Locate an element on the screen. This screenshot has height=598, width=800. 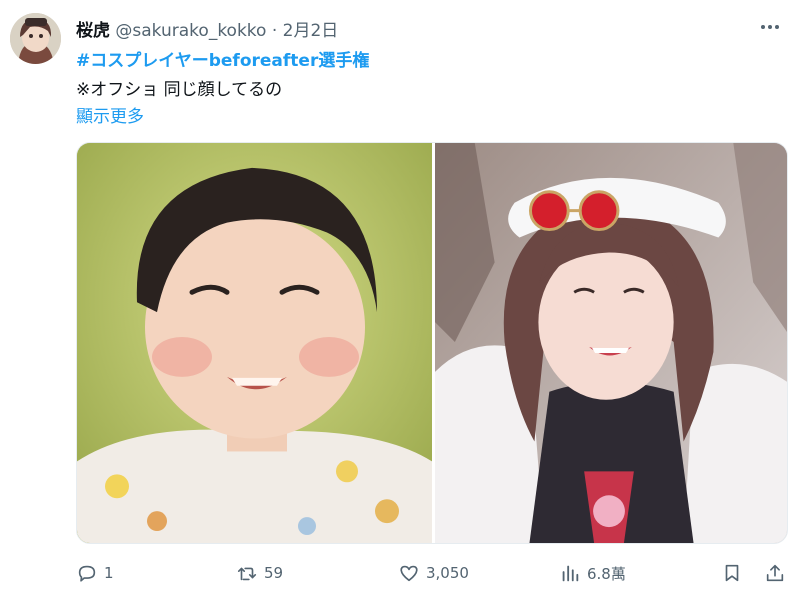
views-icon is located at coordinates (570, 573).